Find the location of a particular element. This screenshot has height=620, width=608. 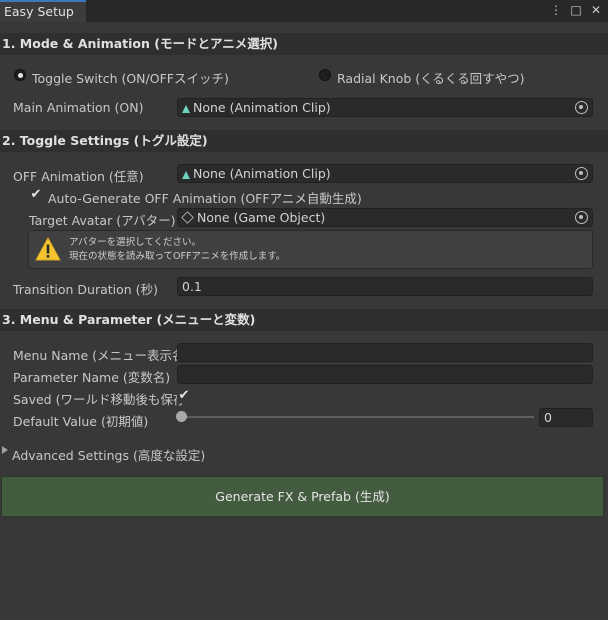

radio-radial-knob is located at coordinates (325, 75).